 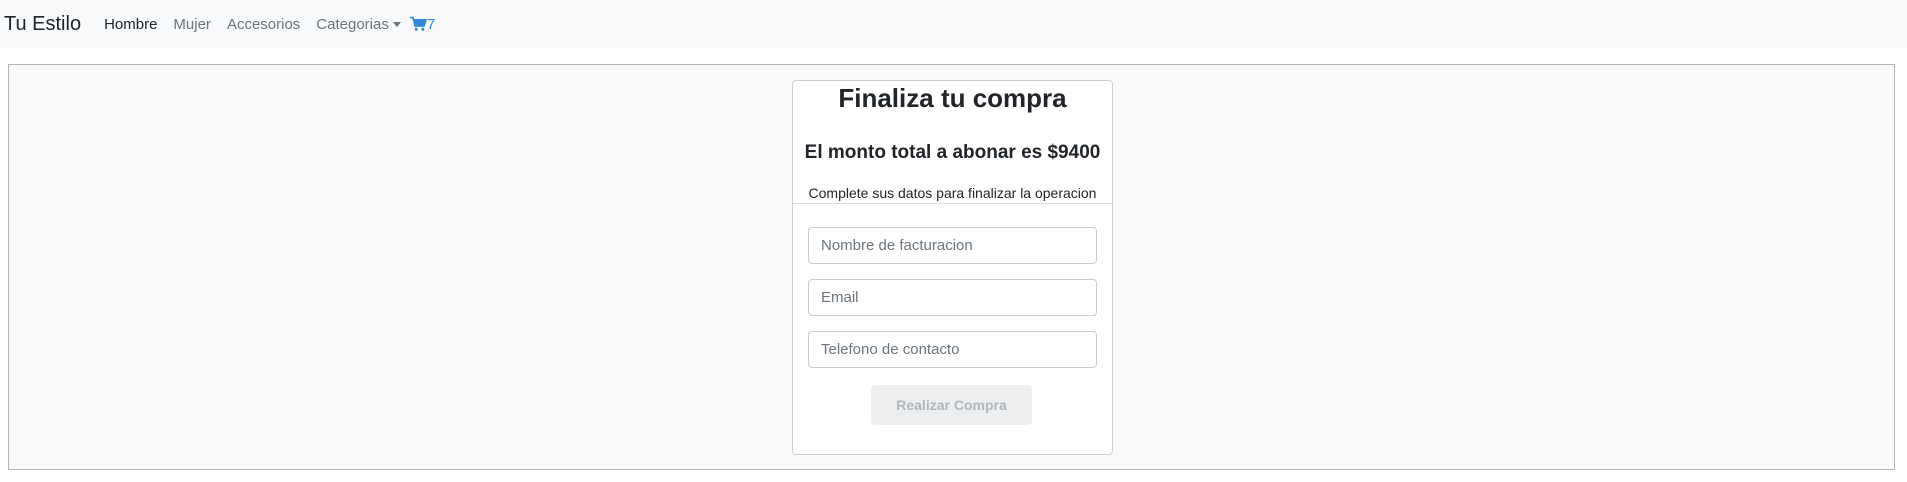 What do you see at coordinates (263, 24) in the screenshot?
I see `nav-link-accesorios: Accesorios` at bounding box center [263, 24].